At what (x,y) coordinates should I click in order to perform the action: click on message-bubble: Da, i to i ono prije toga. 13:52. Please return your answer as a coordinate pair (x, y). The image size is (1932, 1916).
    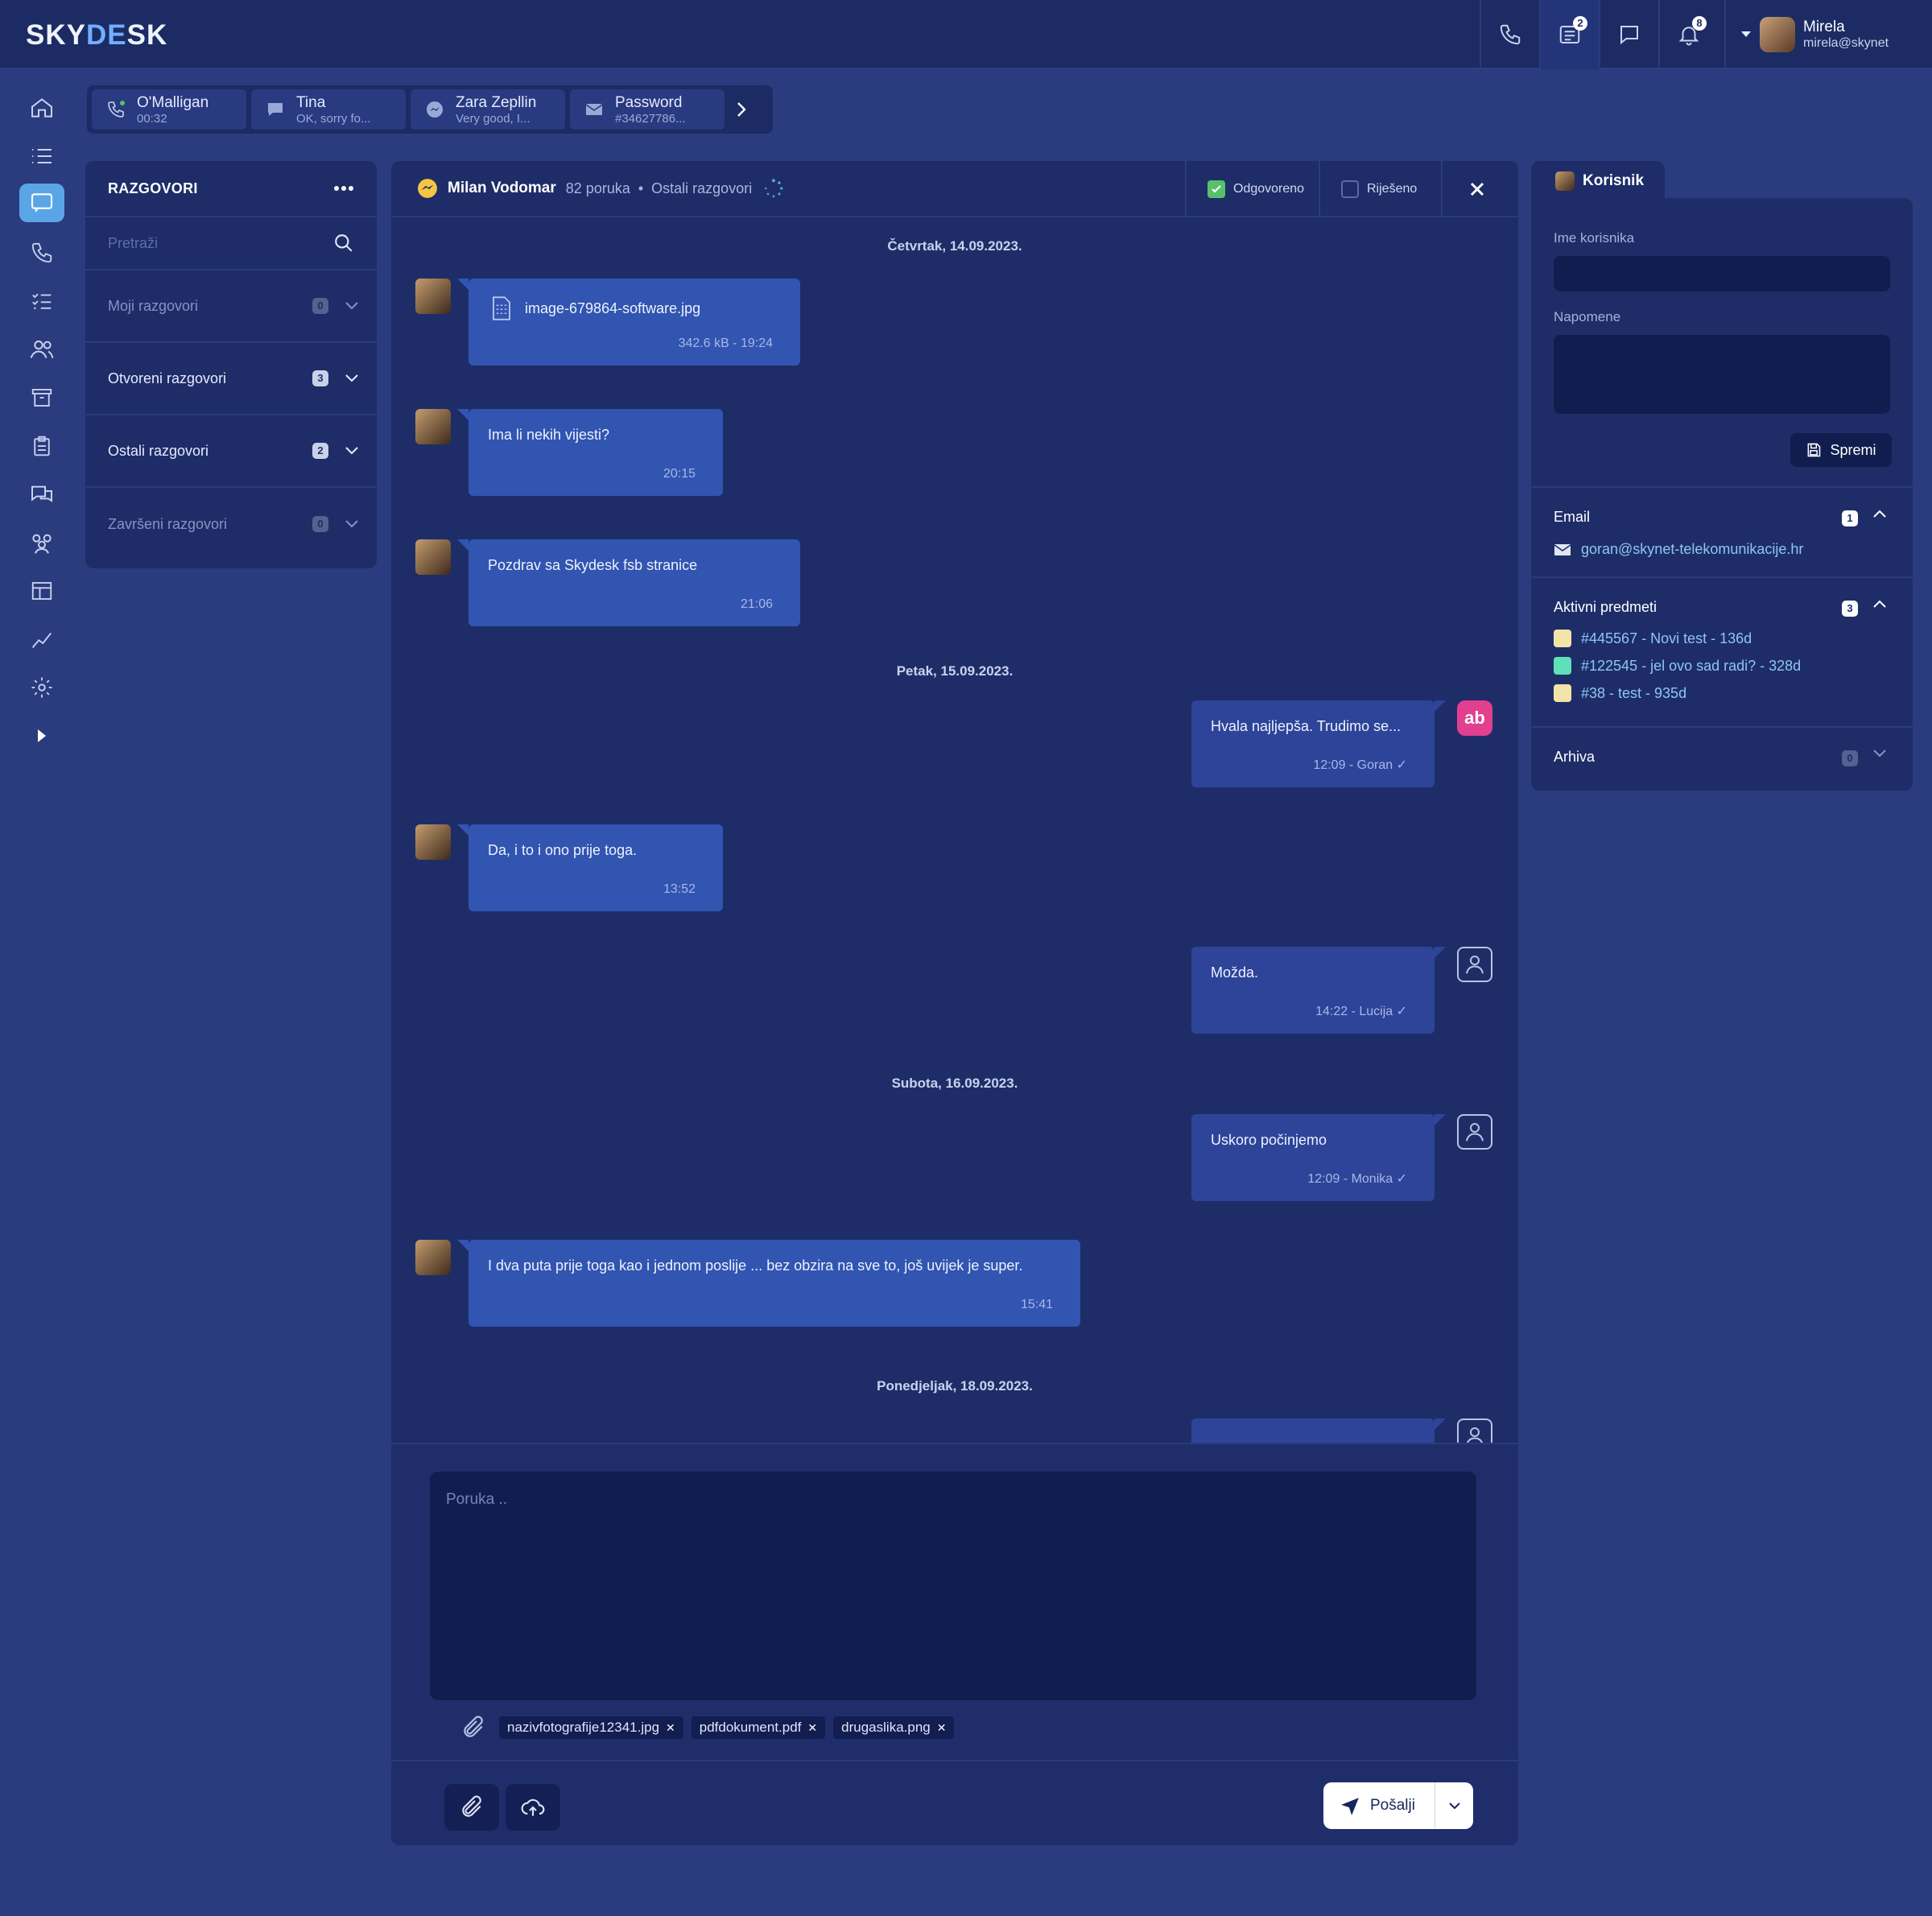
    Looking at the image, I should click on (590, 868).